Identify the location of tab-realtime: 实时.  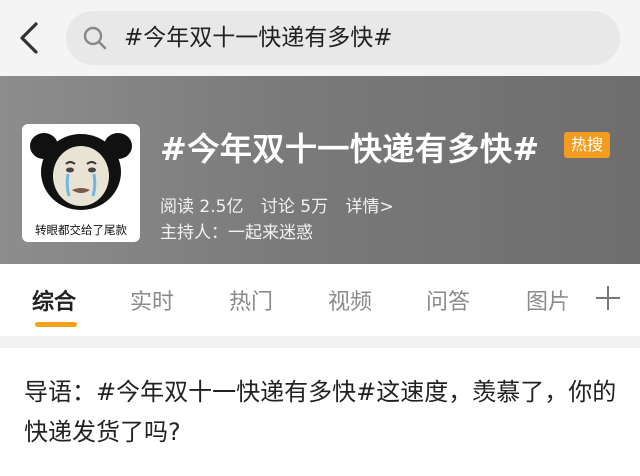
(152, 300).